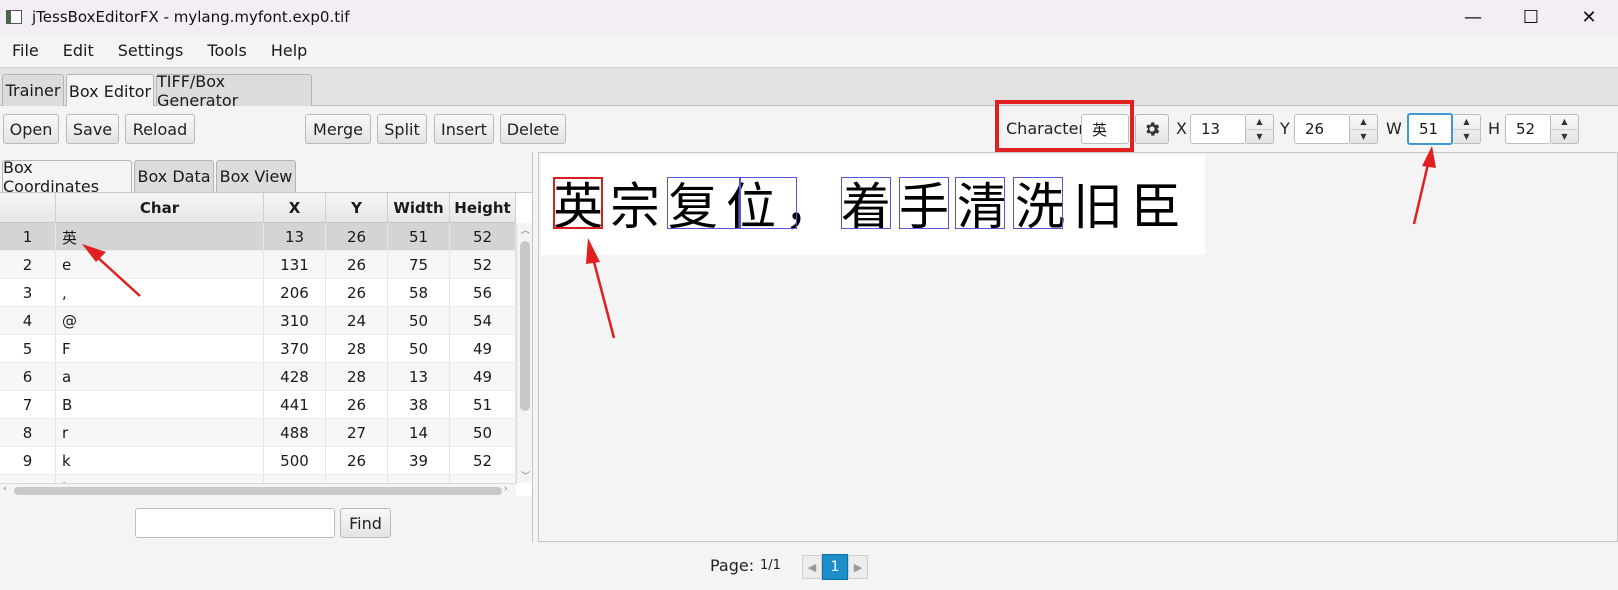 The image size is (1618, 590). Describe the element at coordinates (1564, 122) in the screenshot. I see `h-spin-up-icon: ▲` at that location.